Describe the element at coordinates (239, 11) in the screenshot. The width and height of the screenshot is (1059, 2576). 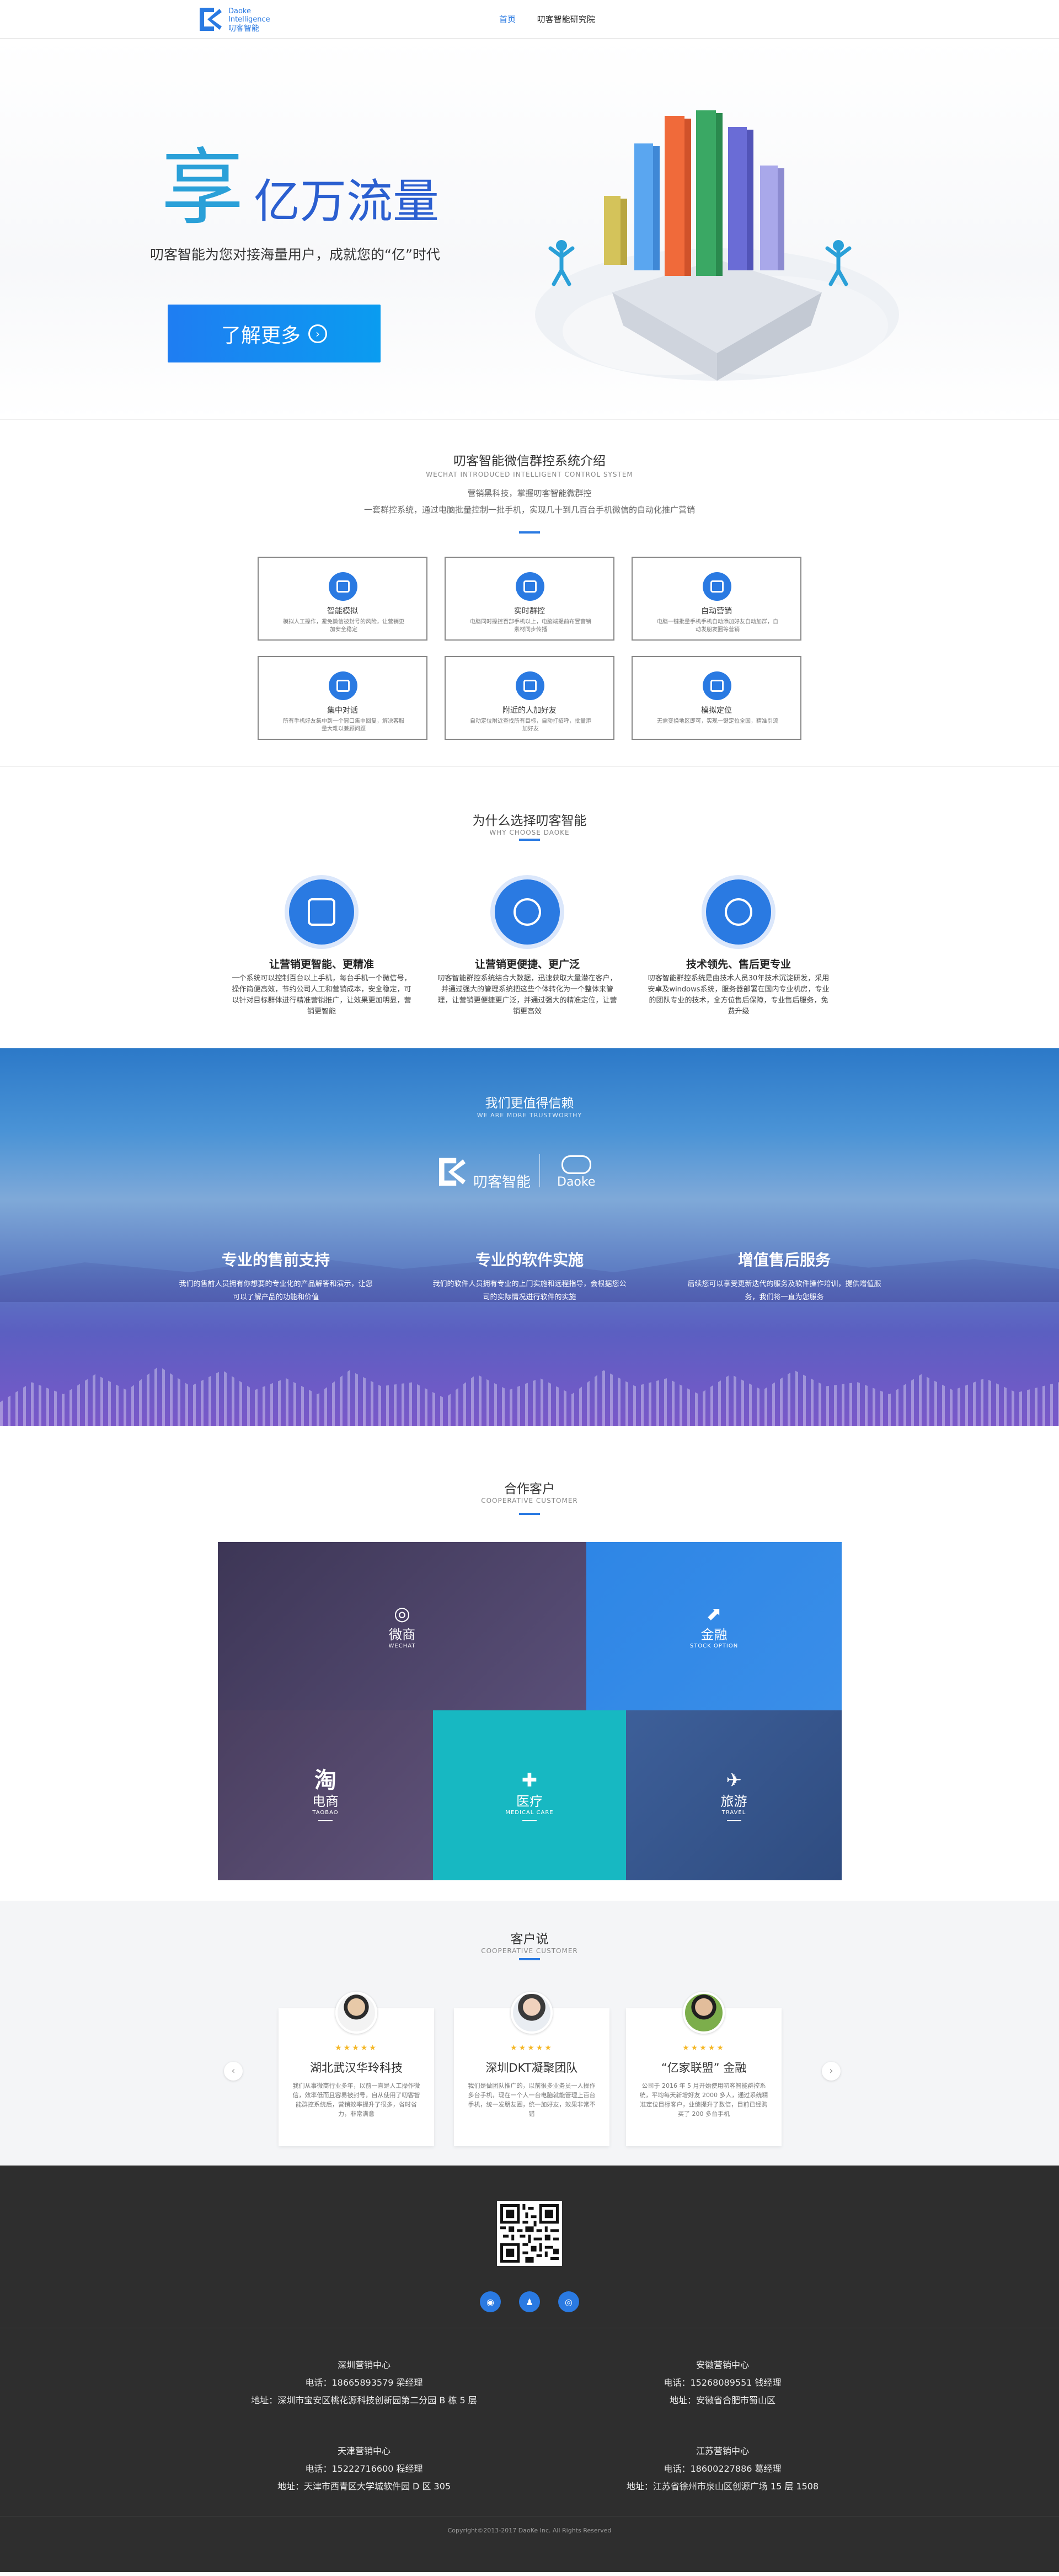
I see `logo-en-1: Daoke` at that location.